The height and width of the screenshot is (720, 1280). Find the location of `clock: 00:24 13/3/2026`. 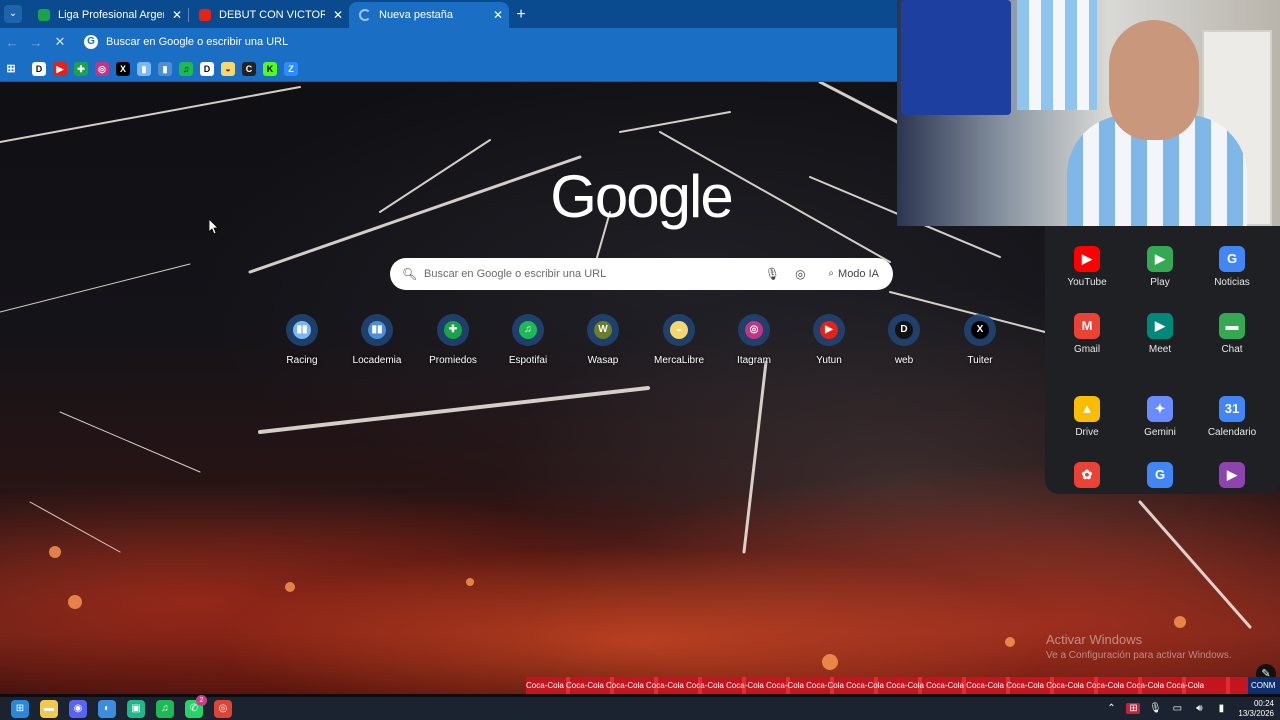

clock: 00:24 13/3/2026 is located at coordinates (1256, 709).